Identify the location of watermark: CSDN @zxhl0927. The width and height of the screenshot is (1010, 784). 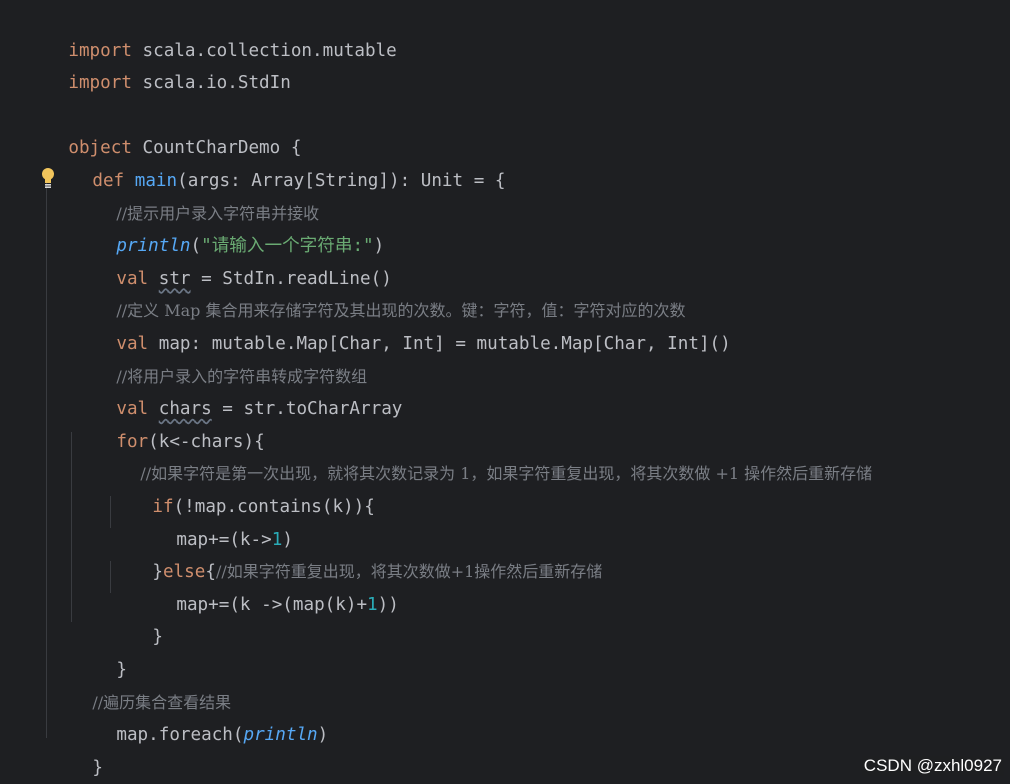
(932, 766).